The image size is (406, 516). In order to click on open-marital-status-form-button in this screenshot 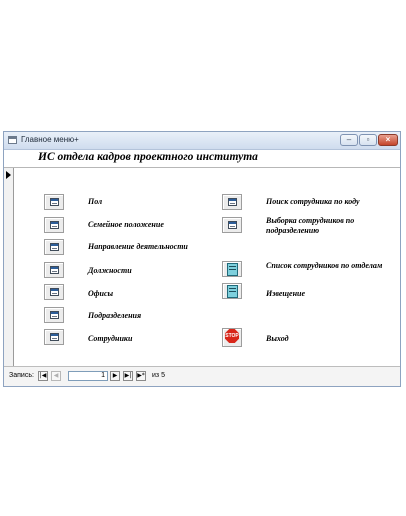, I will do `click(54, 225)`.